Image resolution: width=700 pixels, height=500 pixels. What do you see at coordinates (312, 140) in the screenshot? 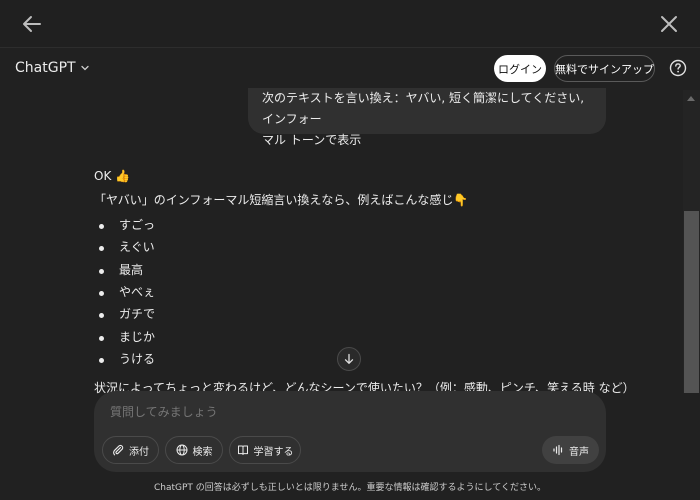
I see `user-message-line: マル トーンで表示` at bounding box center [312, 140].